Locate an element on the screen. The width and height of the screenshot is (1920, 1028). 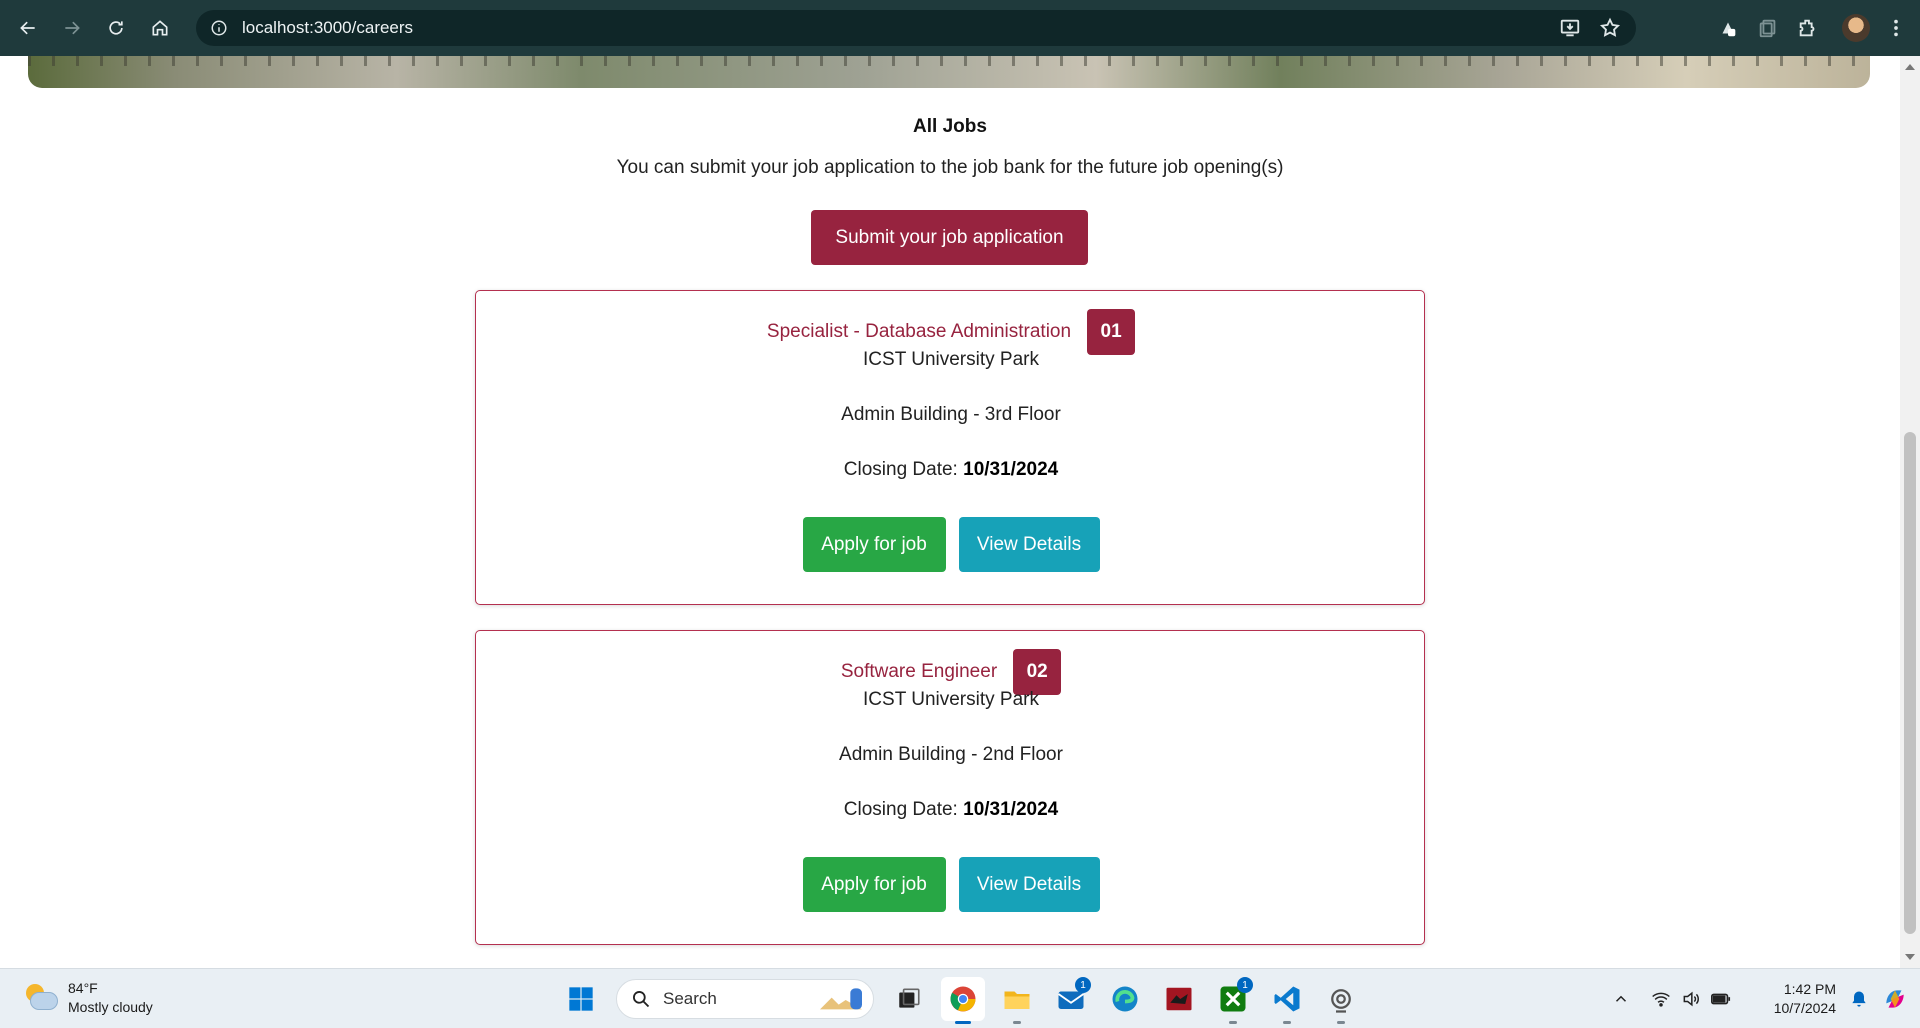
taskbar-chrome is located at coordinates (963, 1000).